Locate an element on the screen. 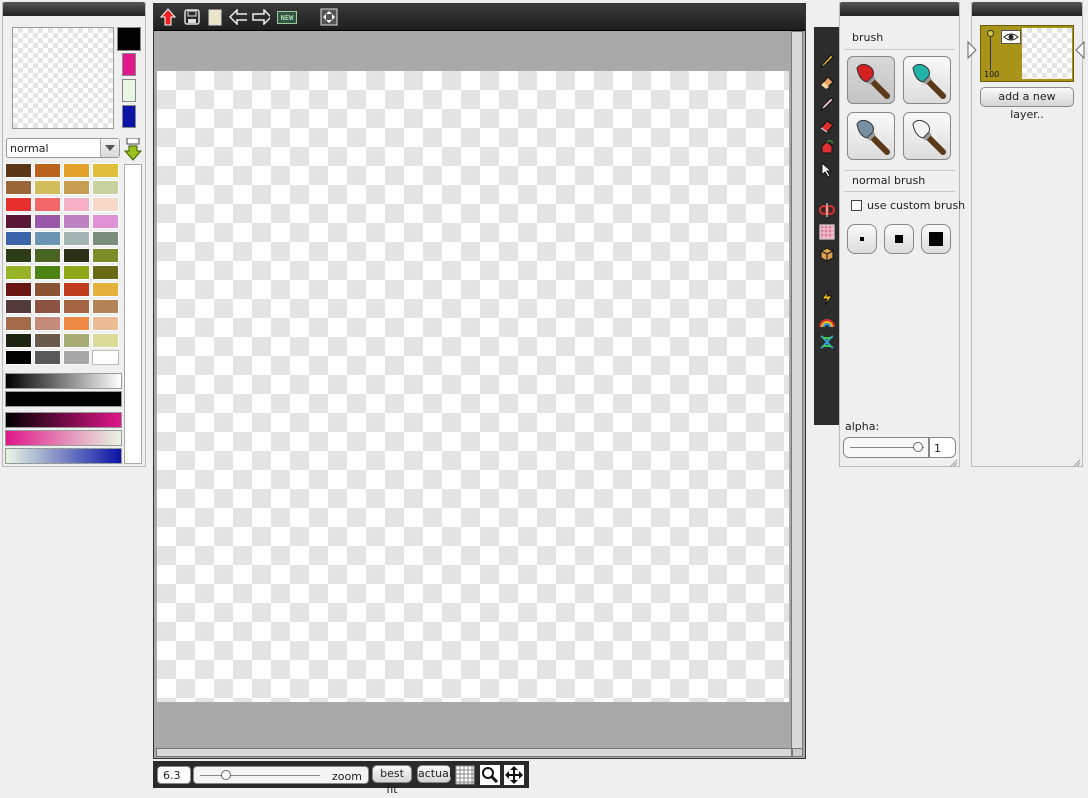 This screenshot has width=1088, height=798. page-icon is located at coordinates (215, 17).